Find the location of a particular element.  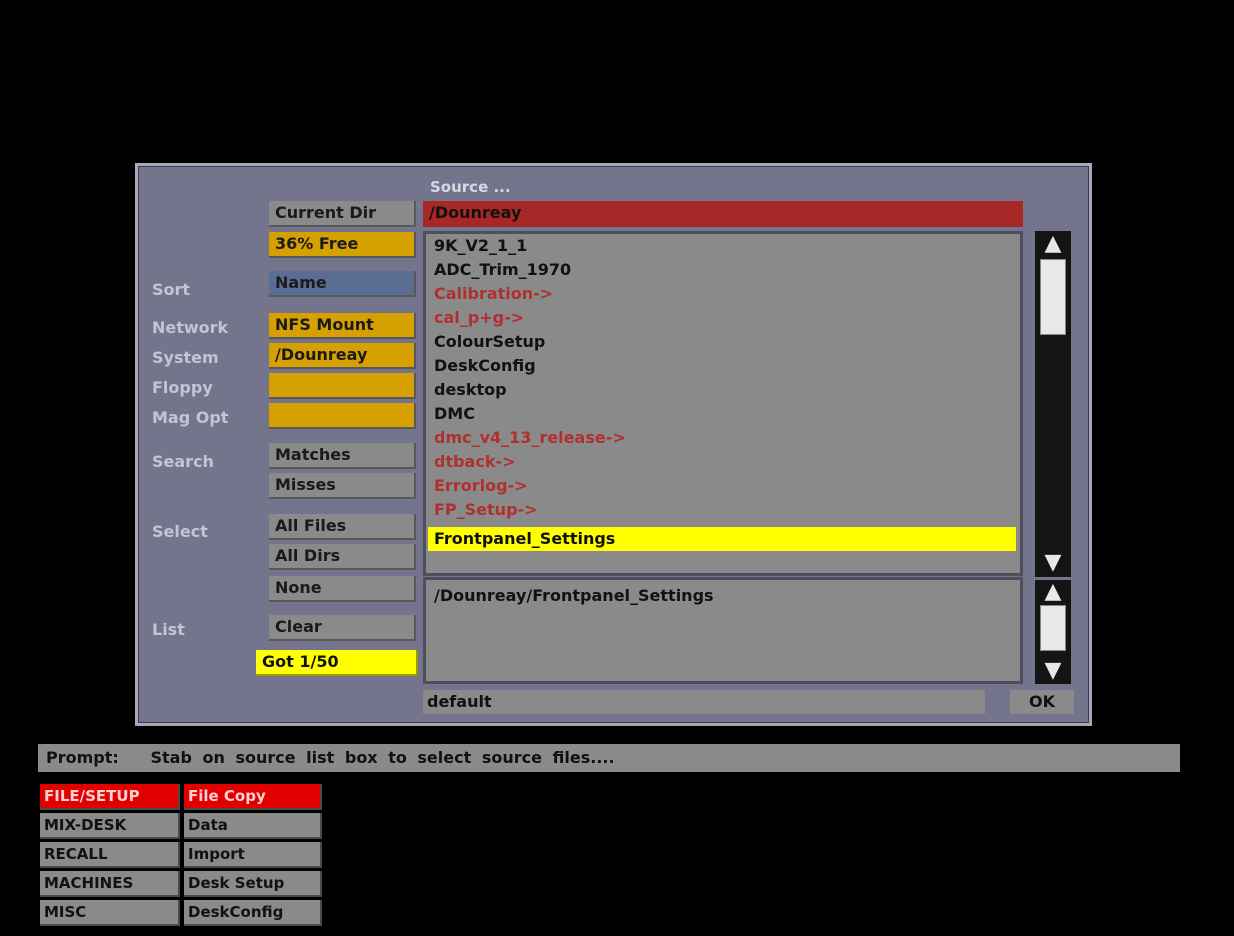

search-matches-button: Matches is located at coordinates (342, 456).